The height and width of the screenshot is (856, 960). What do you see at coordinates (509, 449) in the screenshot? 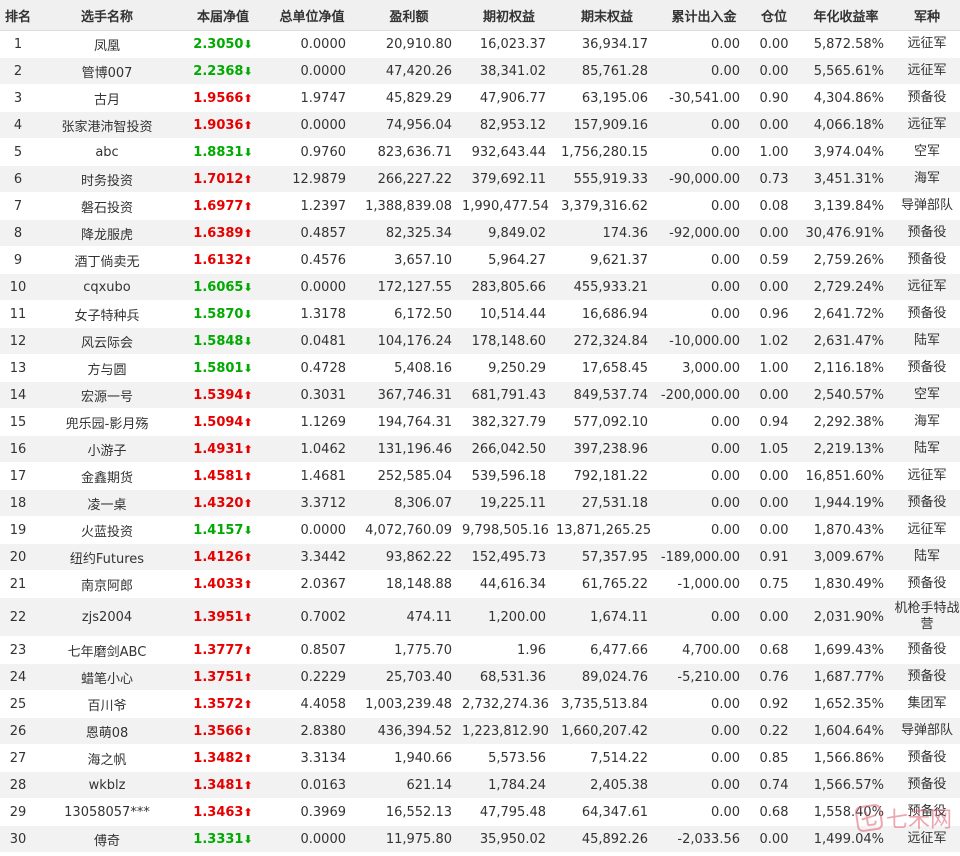
I see `cell-start-equity: 266,042.50` at bounding box center [509, 449].